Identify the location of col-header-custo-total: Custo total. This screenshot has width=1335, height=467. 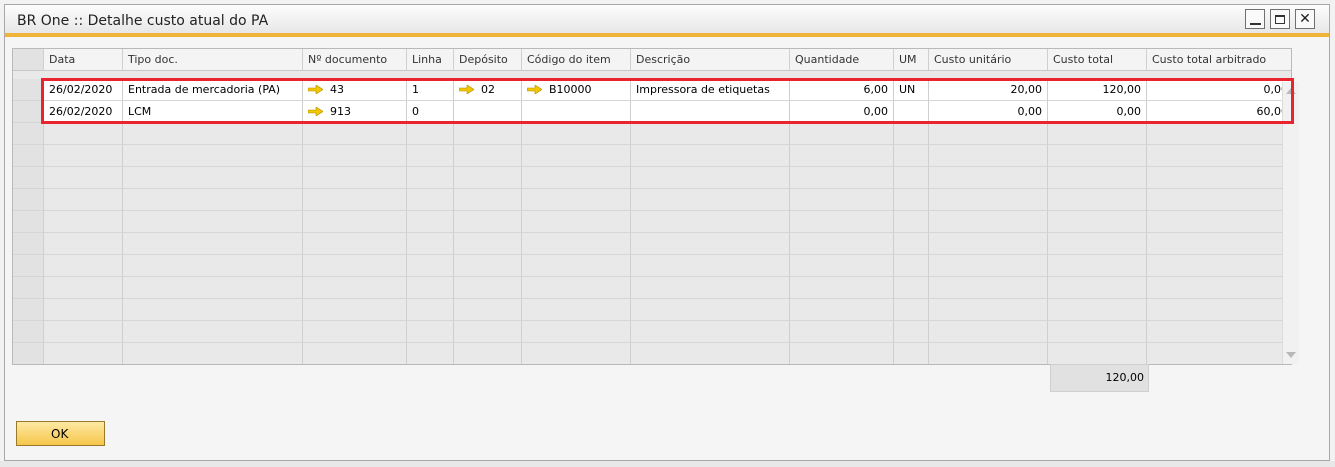
(1097, 60).